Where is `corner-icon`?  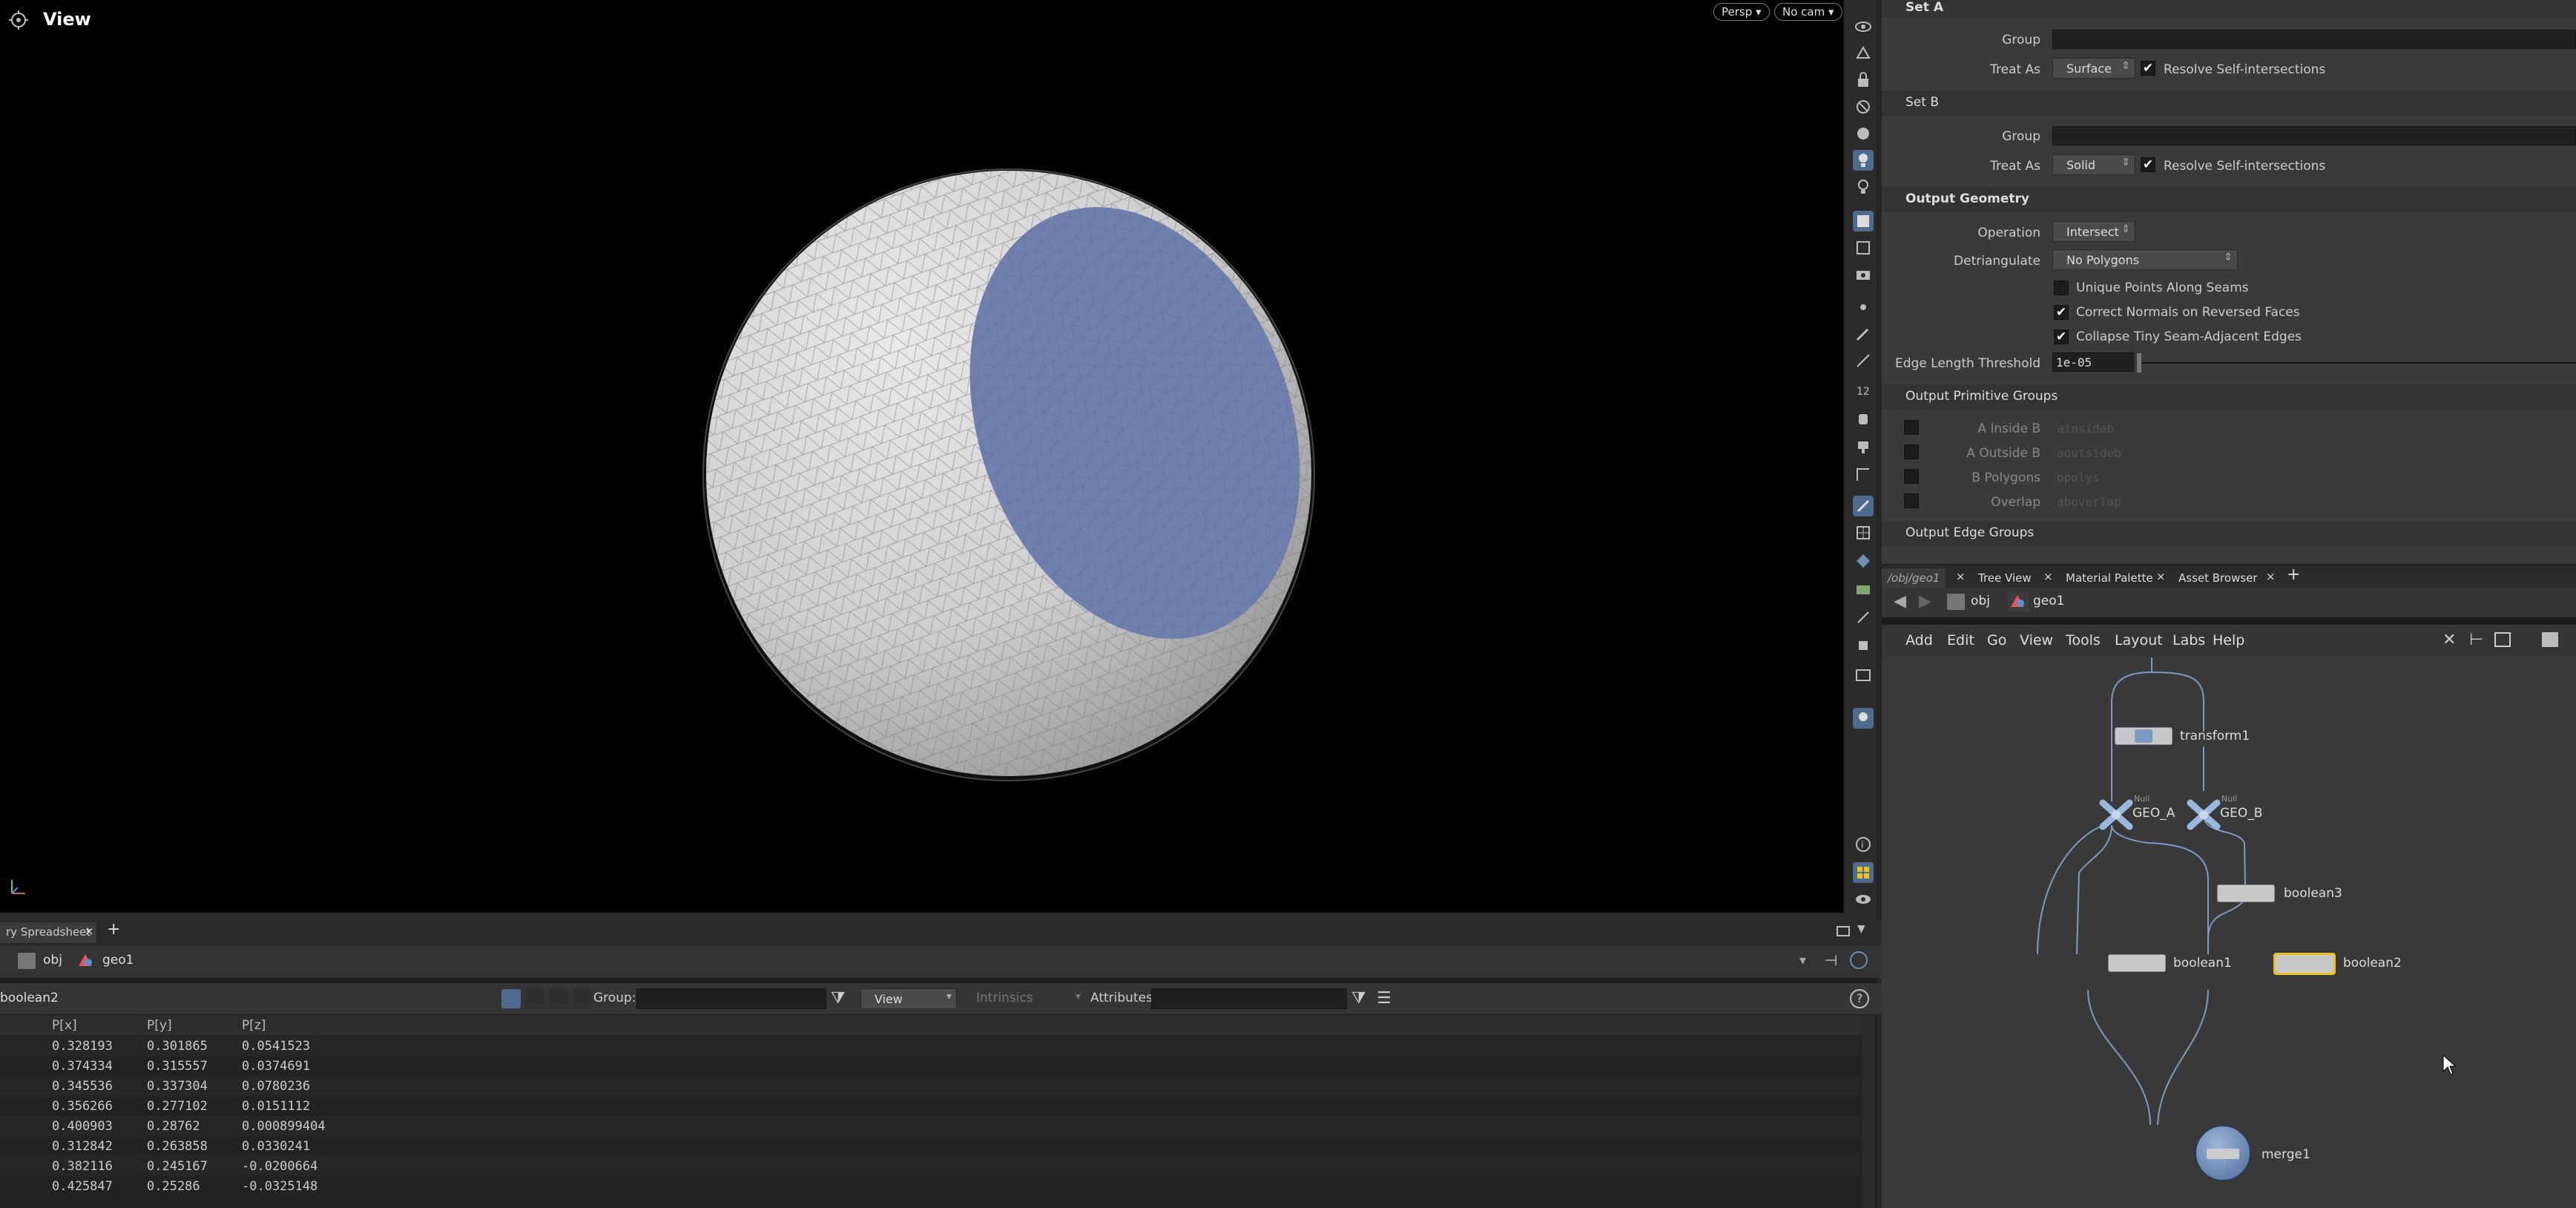
corner-icon is located at coordinates (1864, 475).